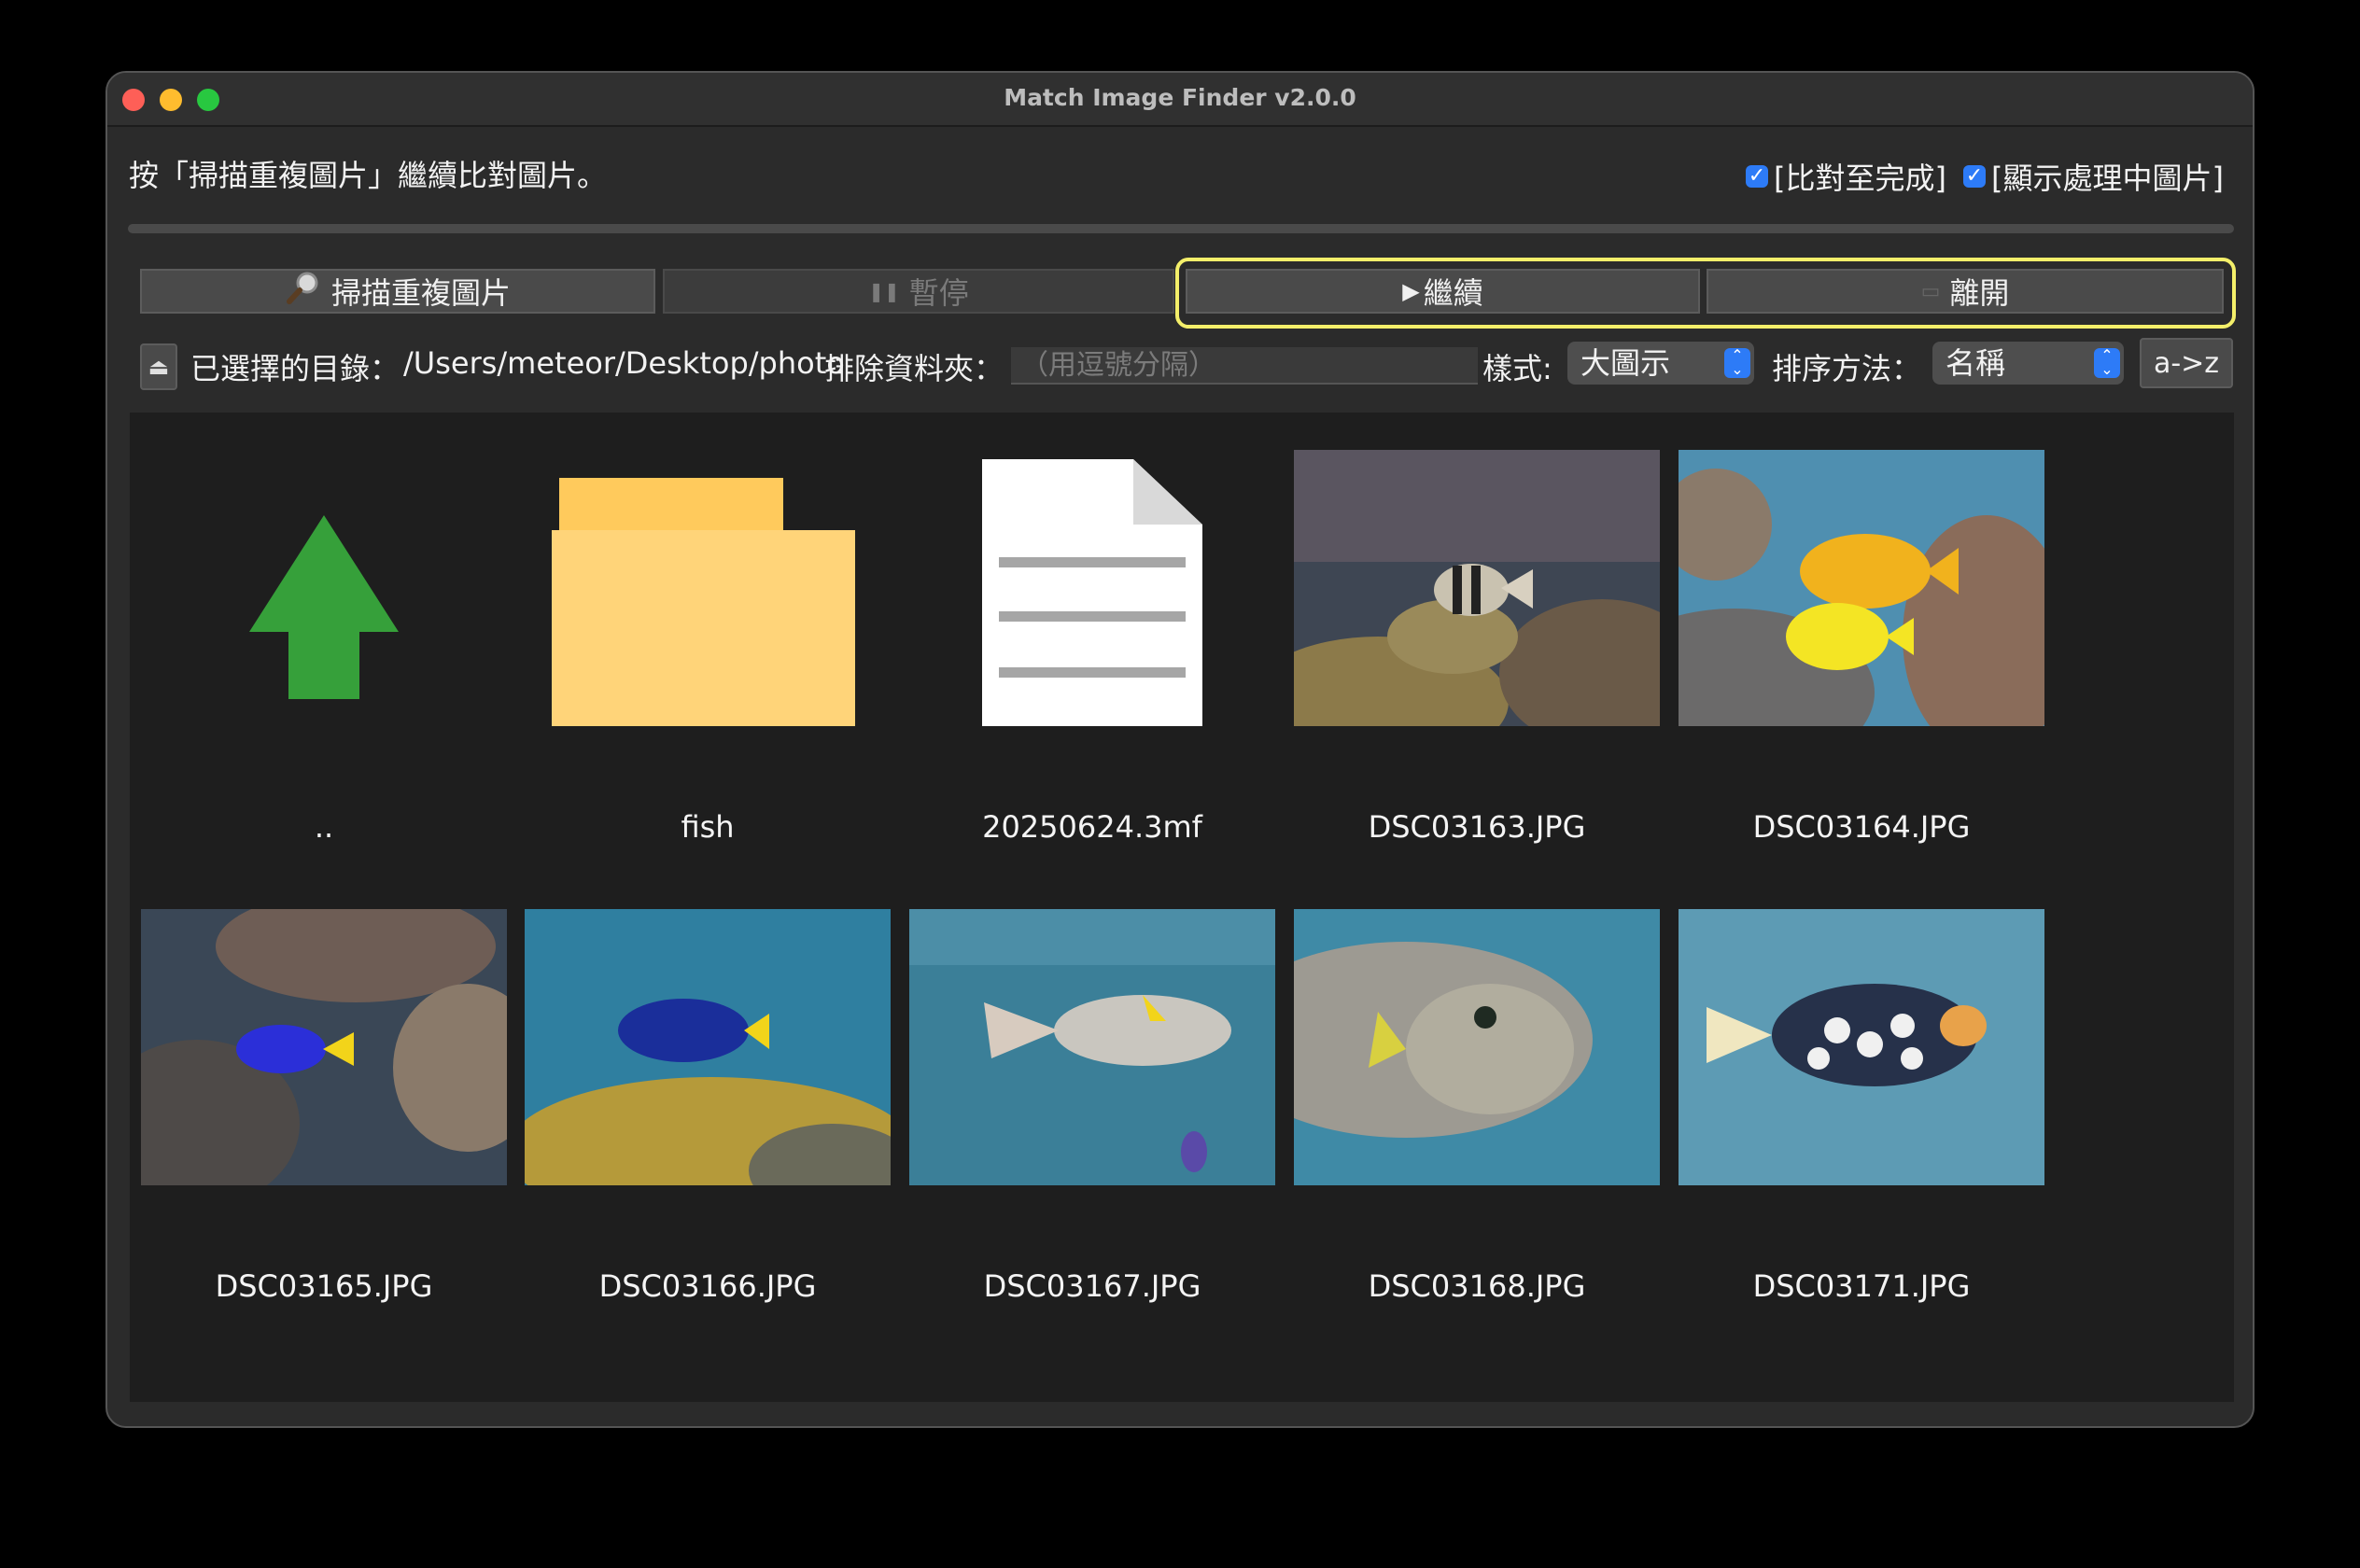 The image size is (2360, 1568). What do you see at coordinates (1477, 1286) in the screenshot?
I see `item-name: DSC03168.JPG` at bounding box center [1477, 1286].